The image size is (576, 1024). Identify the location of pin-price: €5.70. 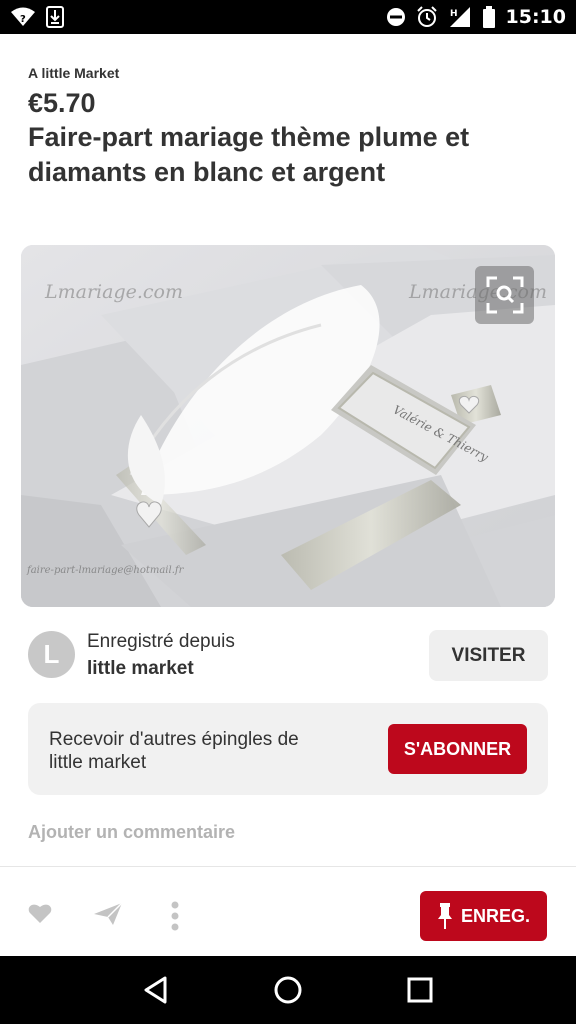
(62, 103).